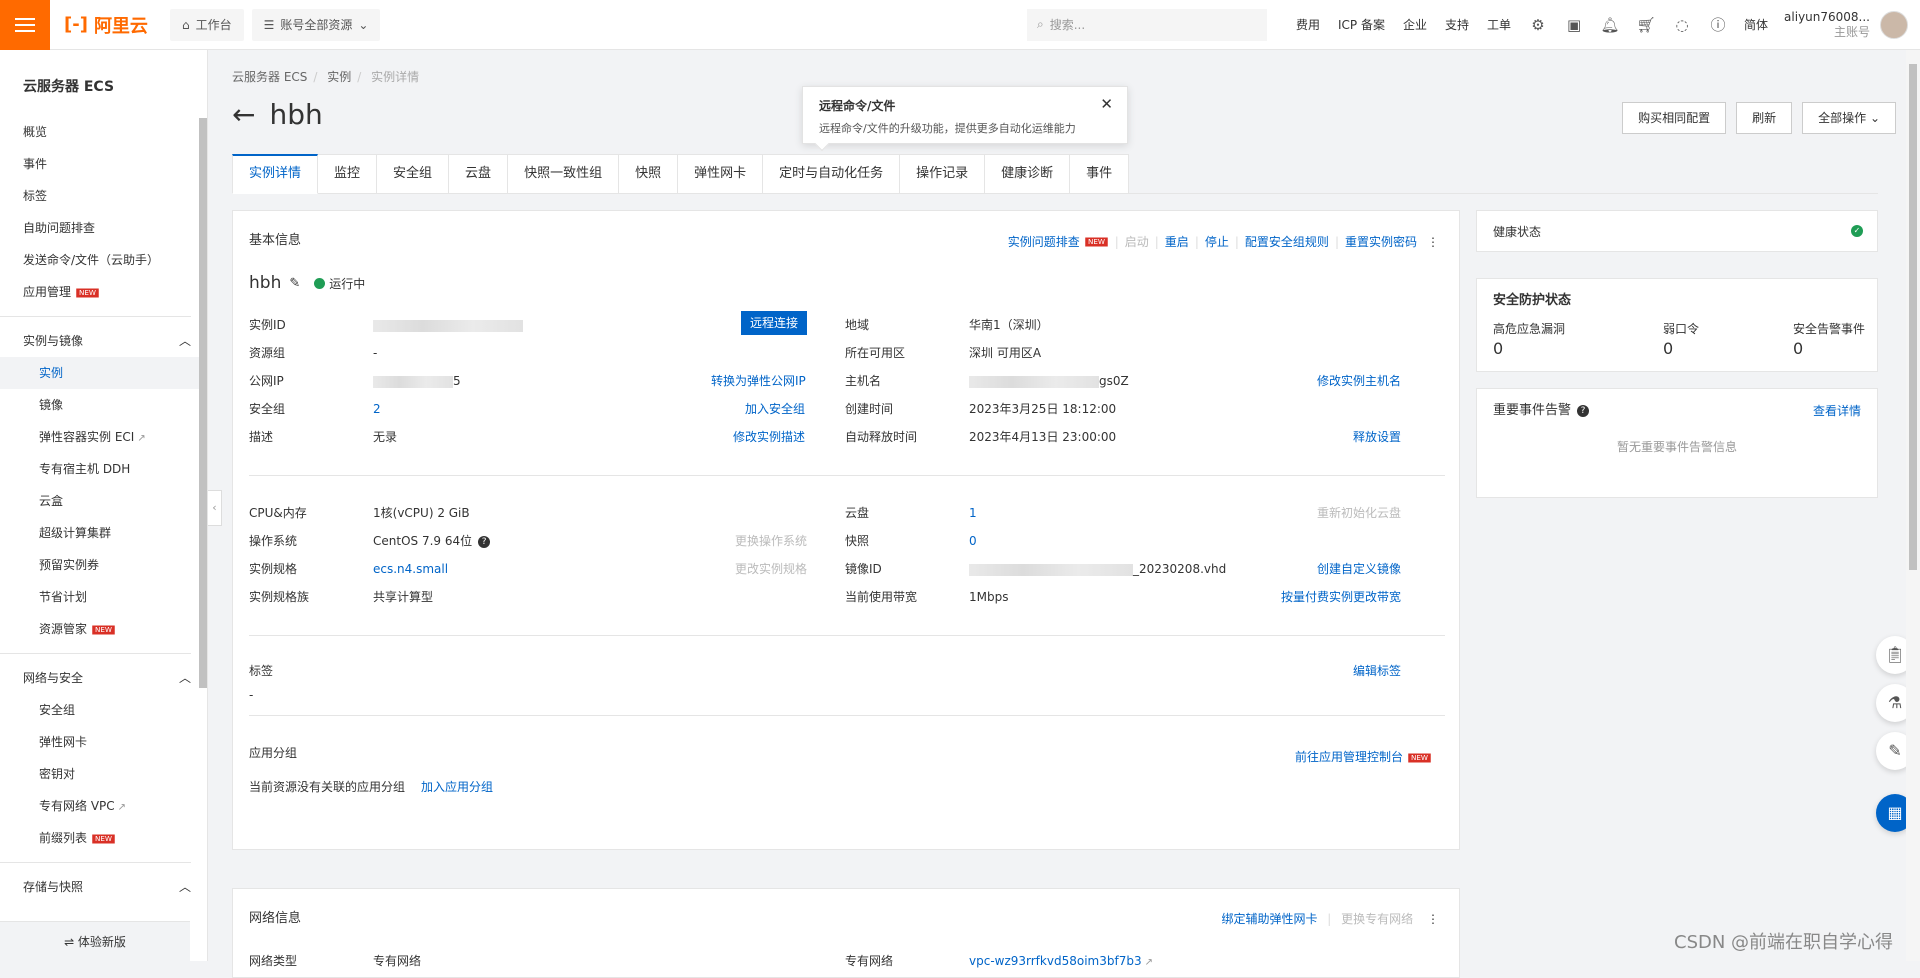  I want to click on sidebar-item-reserved: 预留实例券, so click(103, 565).